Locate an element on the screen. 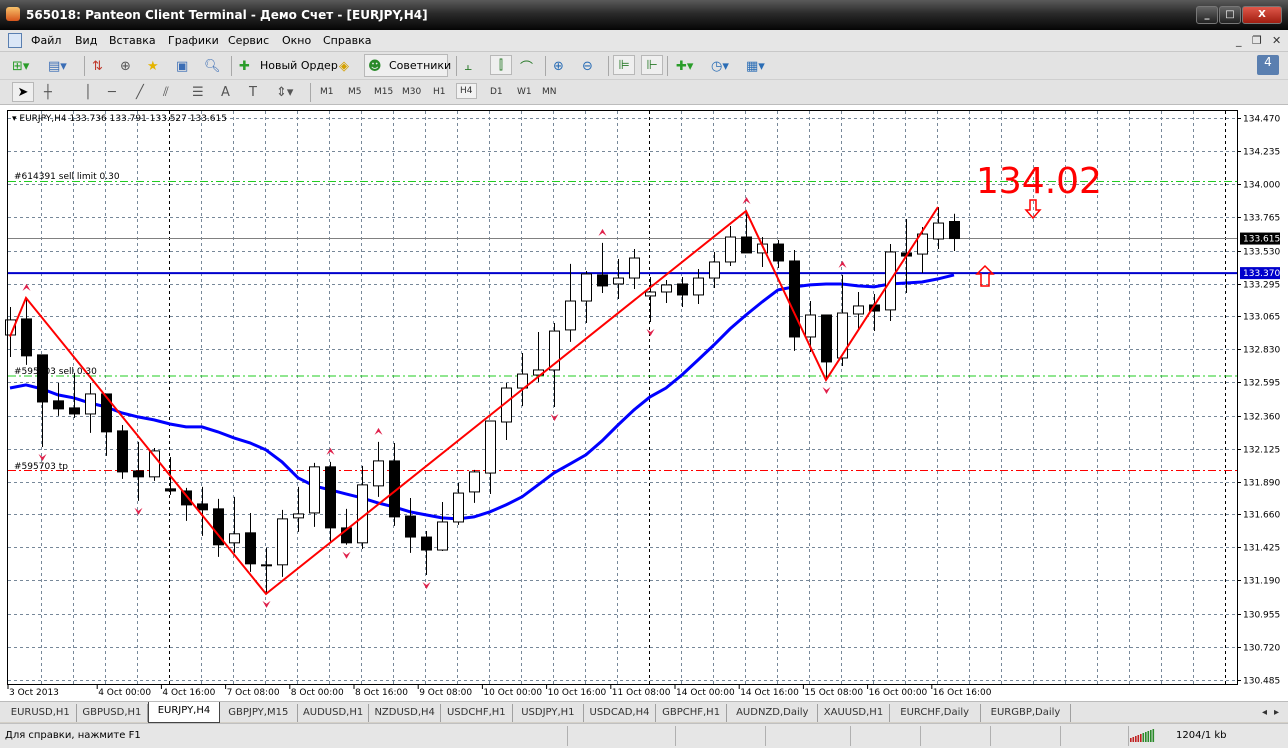  mdi-minimize-button: _ is located at coordinates (1239, 40).